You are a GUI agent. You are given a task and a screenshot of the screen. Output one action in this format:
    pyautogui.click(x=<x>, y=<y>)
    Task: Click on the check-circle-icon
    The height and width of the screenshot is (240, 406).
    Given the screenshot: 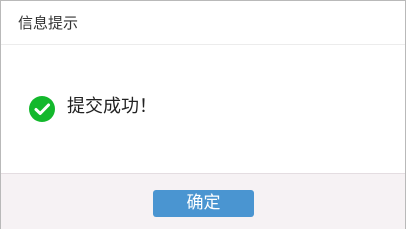 What is the action you would take?
    pyautogui.click(x=42, y=109)
    